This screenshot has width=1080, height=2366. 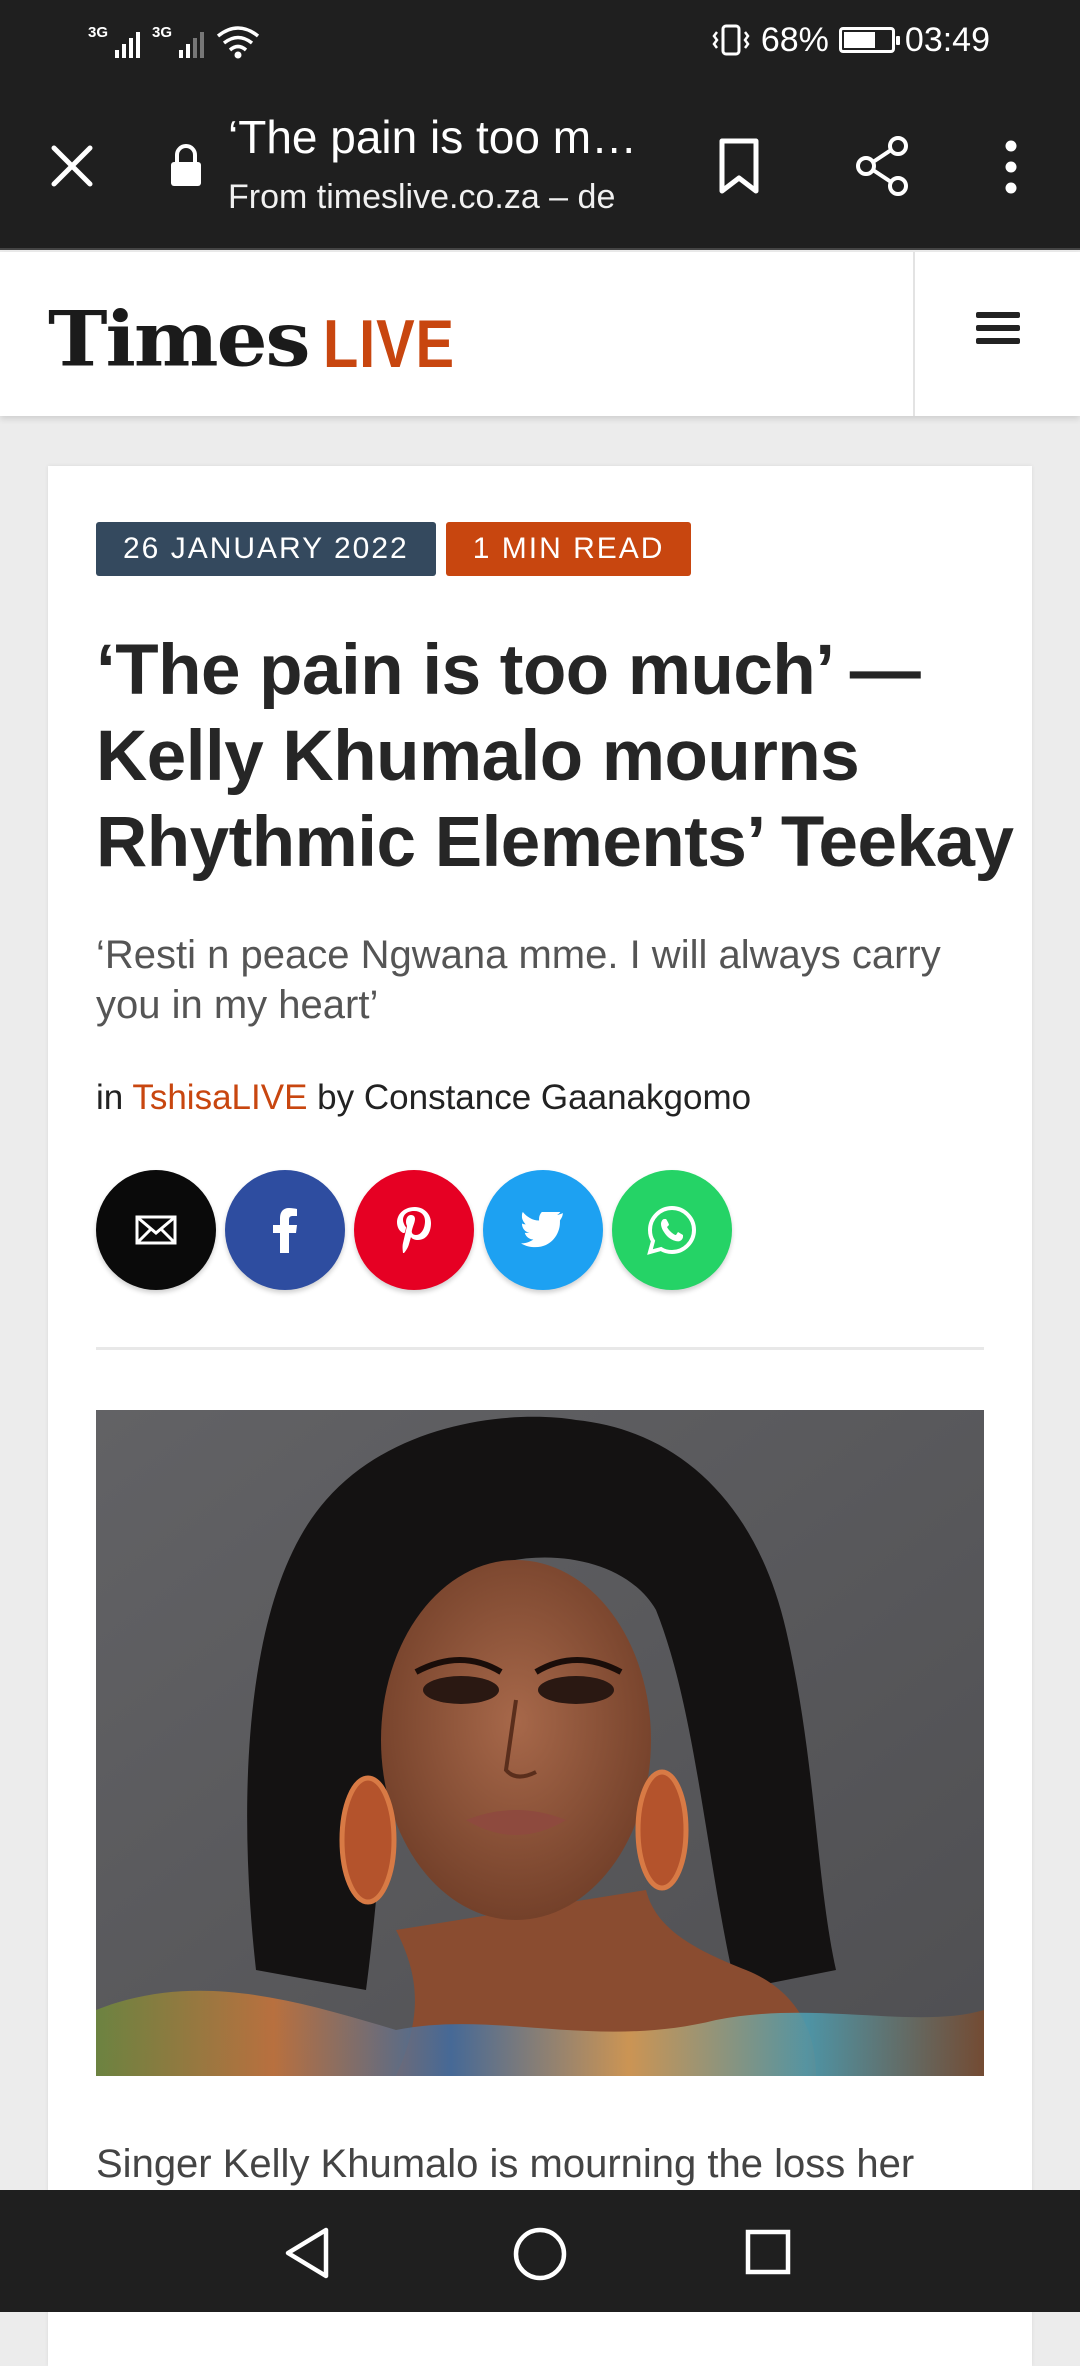 I want to click on pinterest-share-button, so click(x=414, y=1230).